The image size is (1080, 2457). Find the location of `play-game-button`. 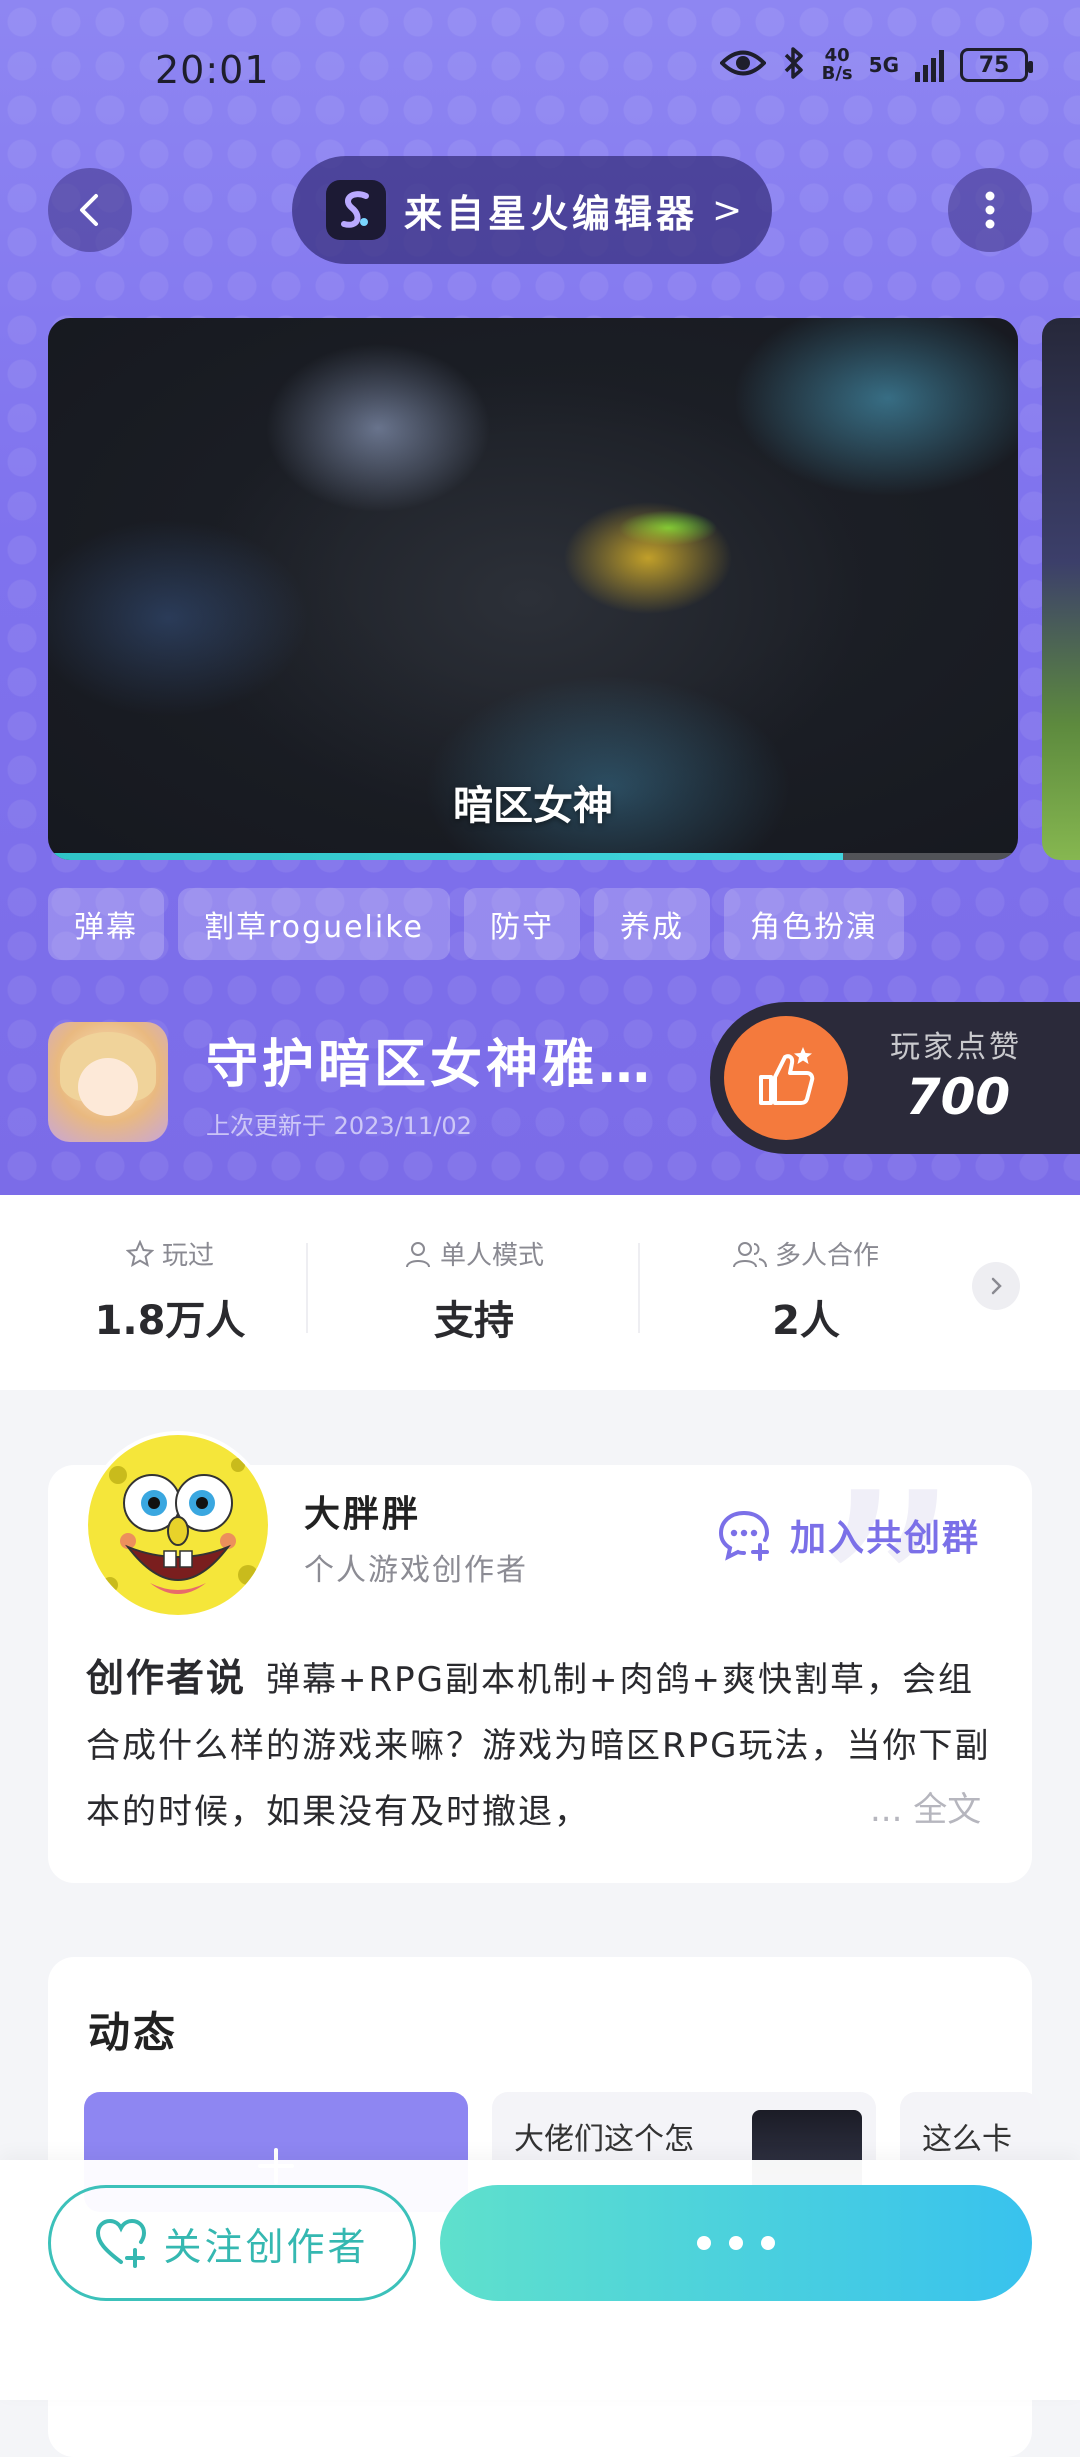

play-game-button is located at coordinates (736, 2243).